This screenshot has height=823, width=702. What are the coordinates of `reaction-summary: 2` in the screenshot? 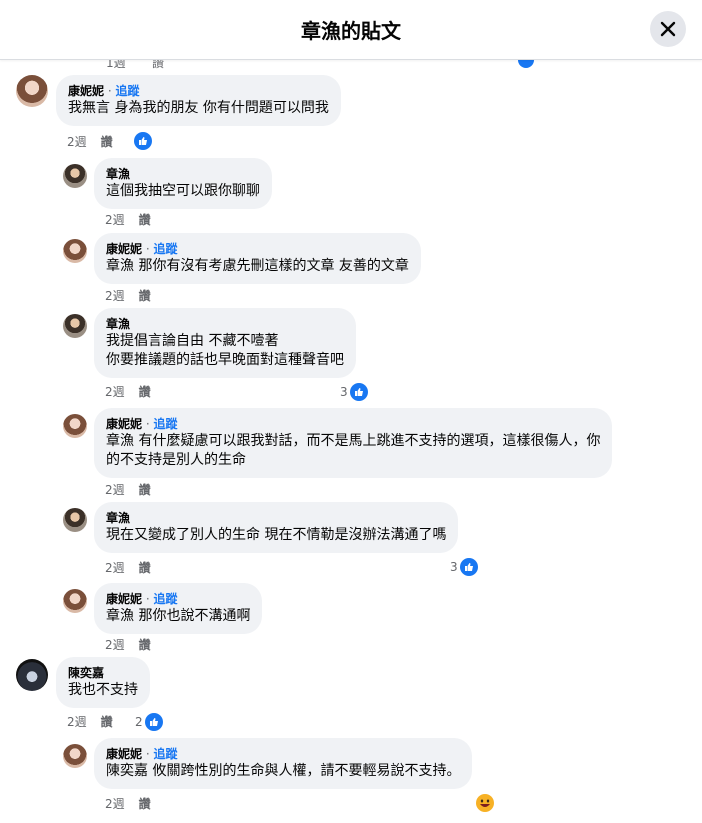 It's located at (149, 722).